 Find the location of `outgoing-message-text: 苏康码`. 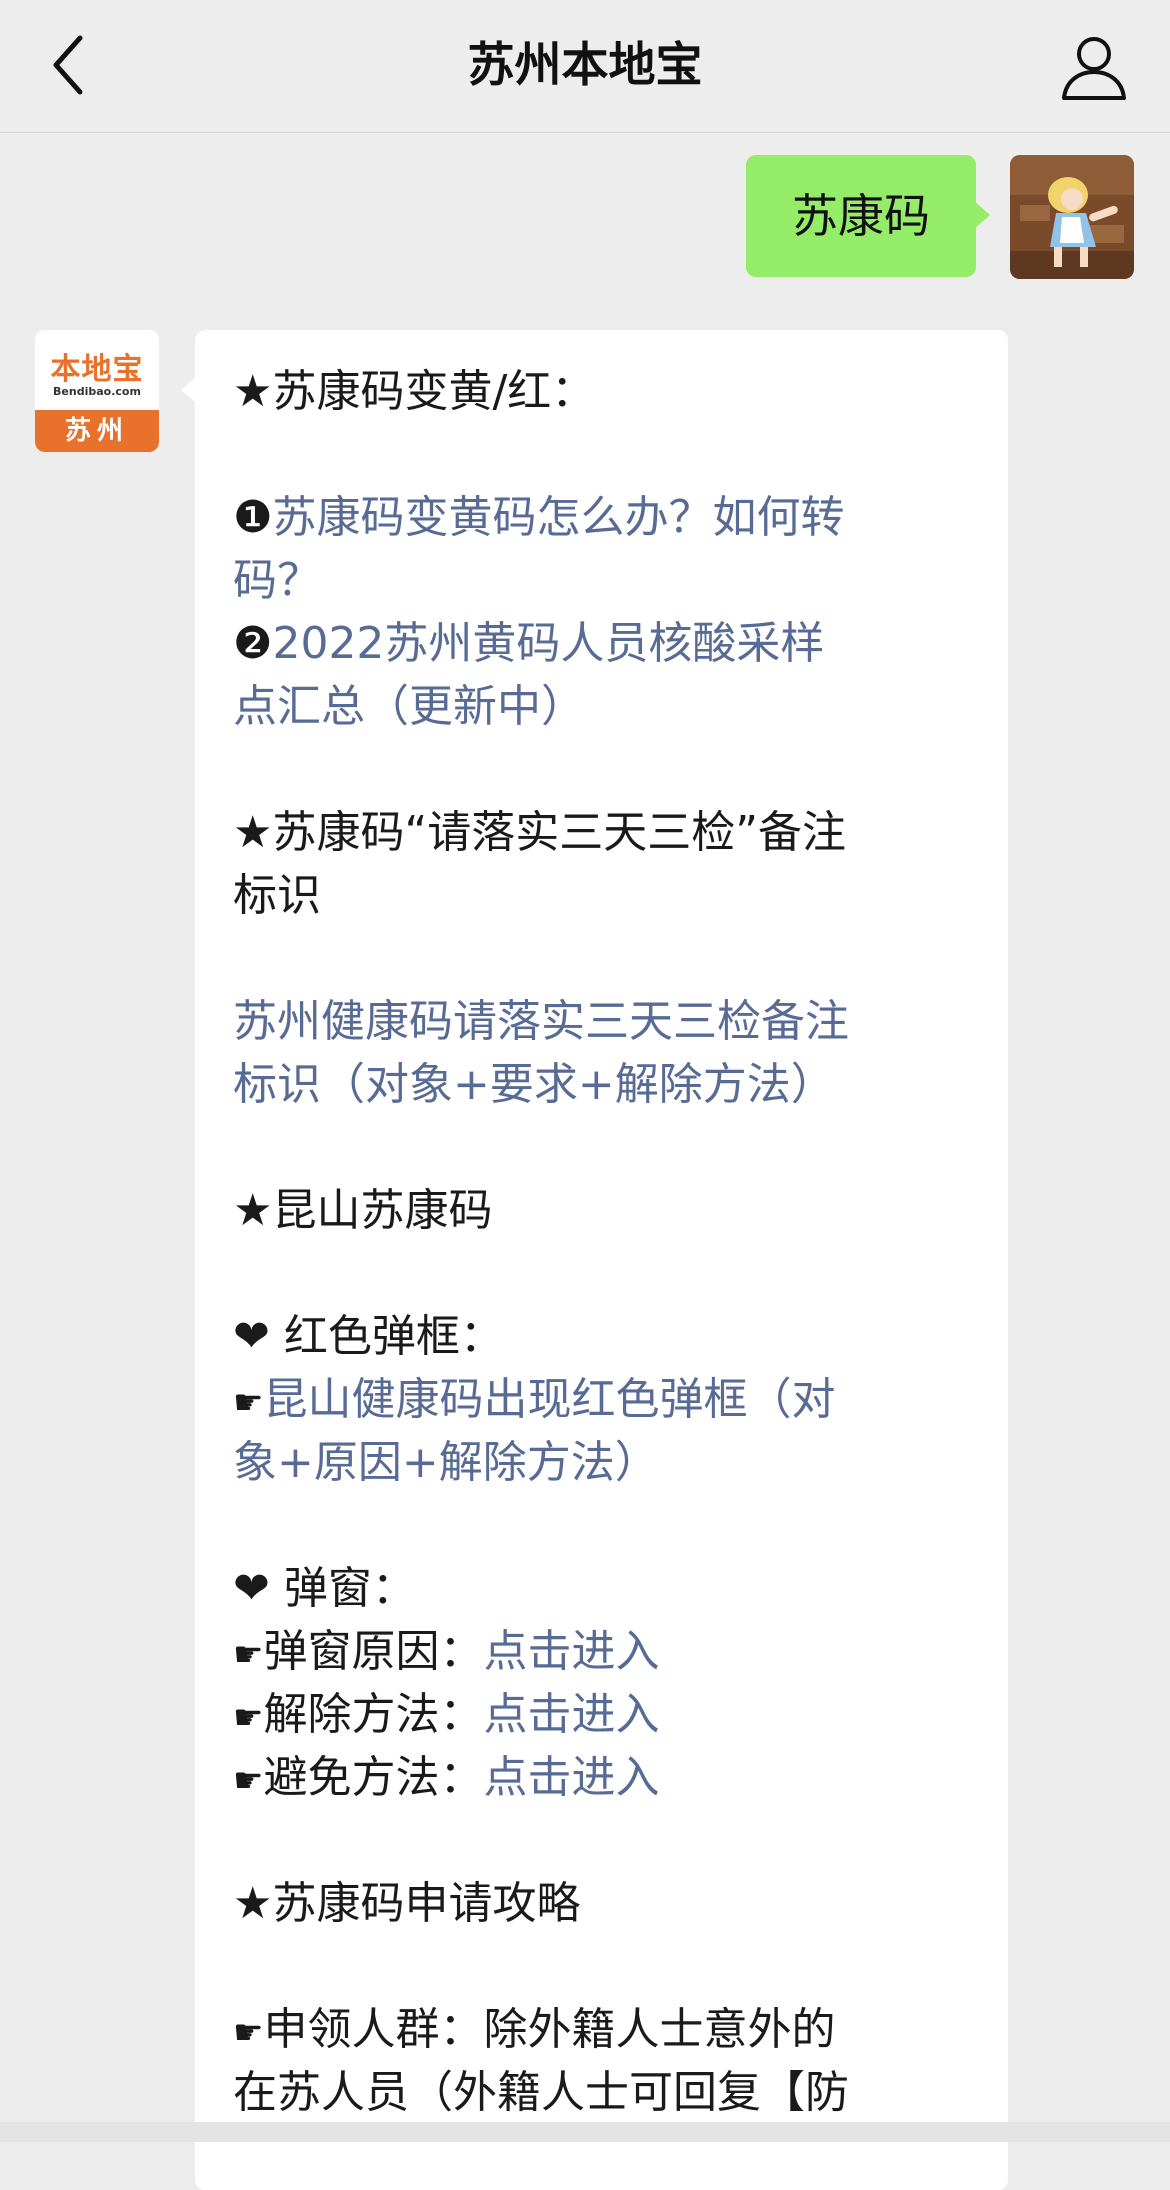

outgoing-message-text: 苏康码 is located at coordinates (861, 216).